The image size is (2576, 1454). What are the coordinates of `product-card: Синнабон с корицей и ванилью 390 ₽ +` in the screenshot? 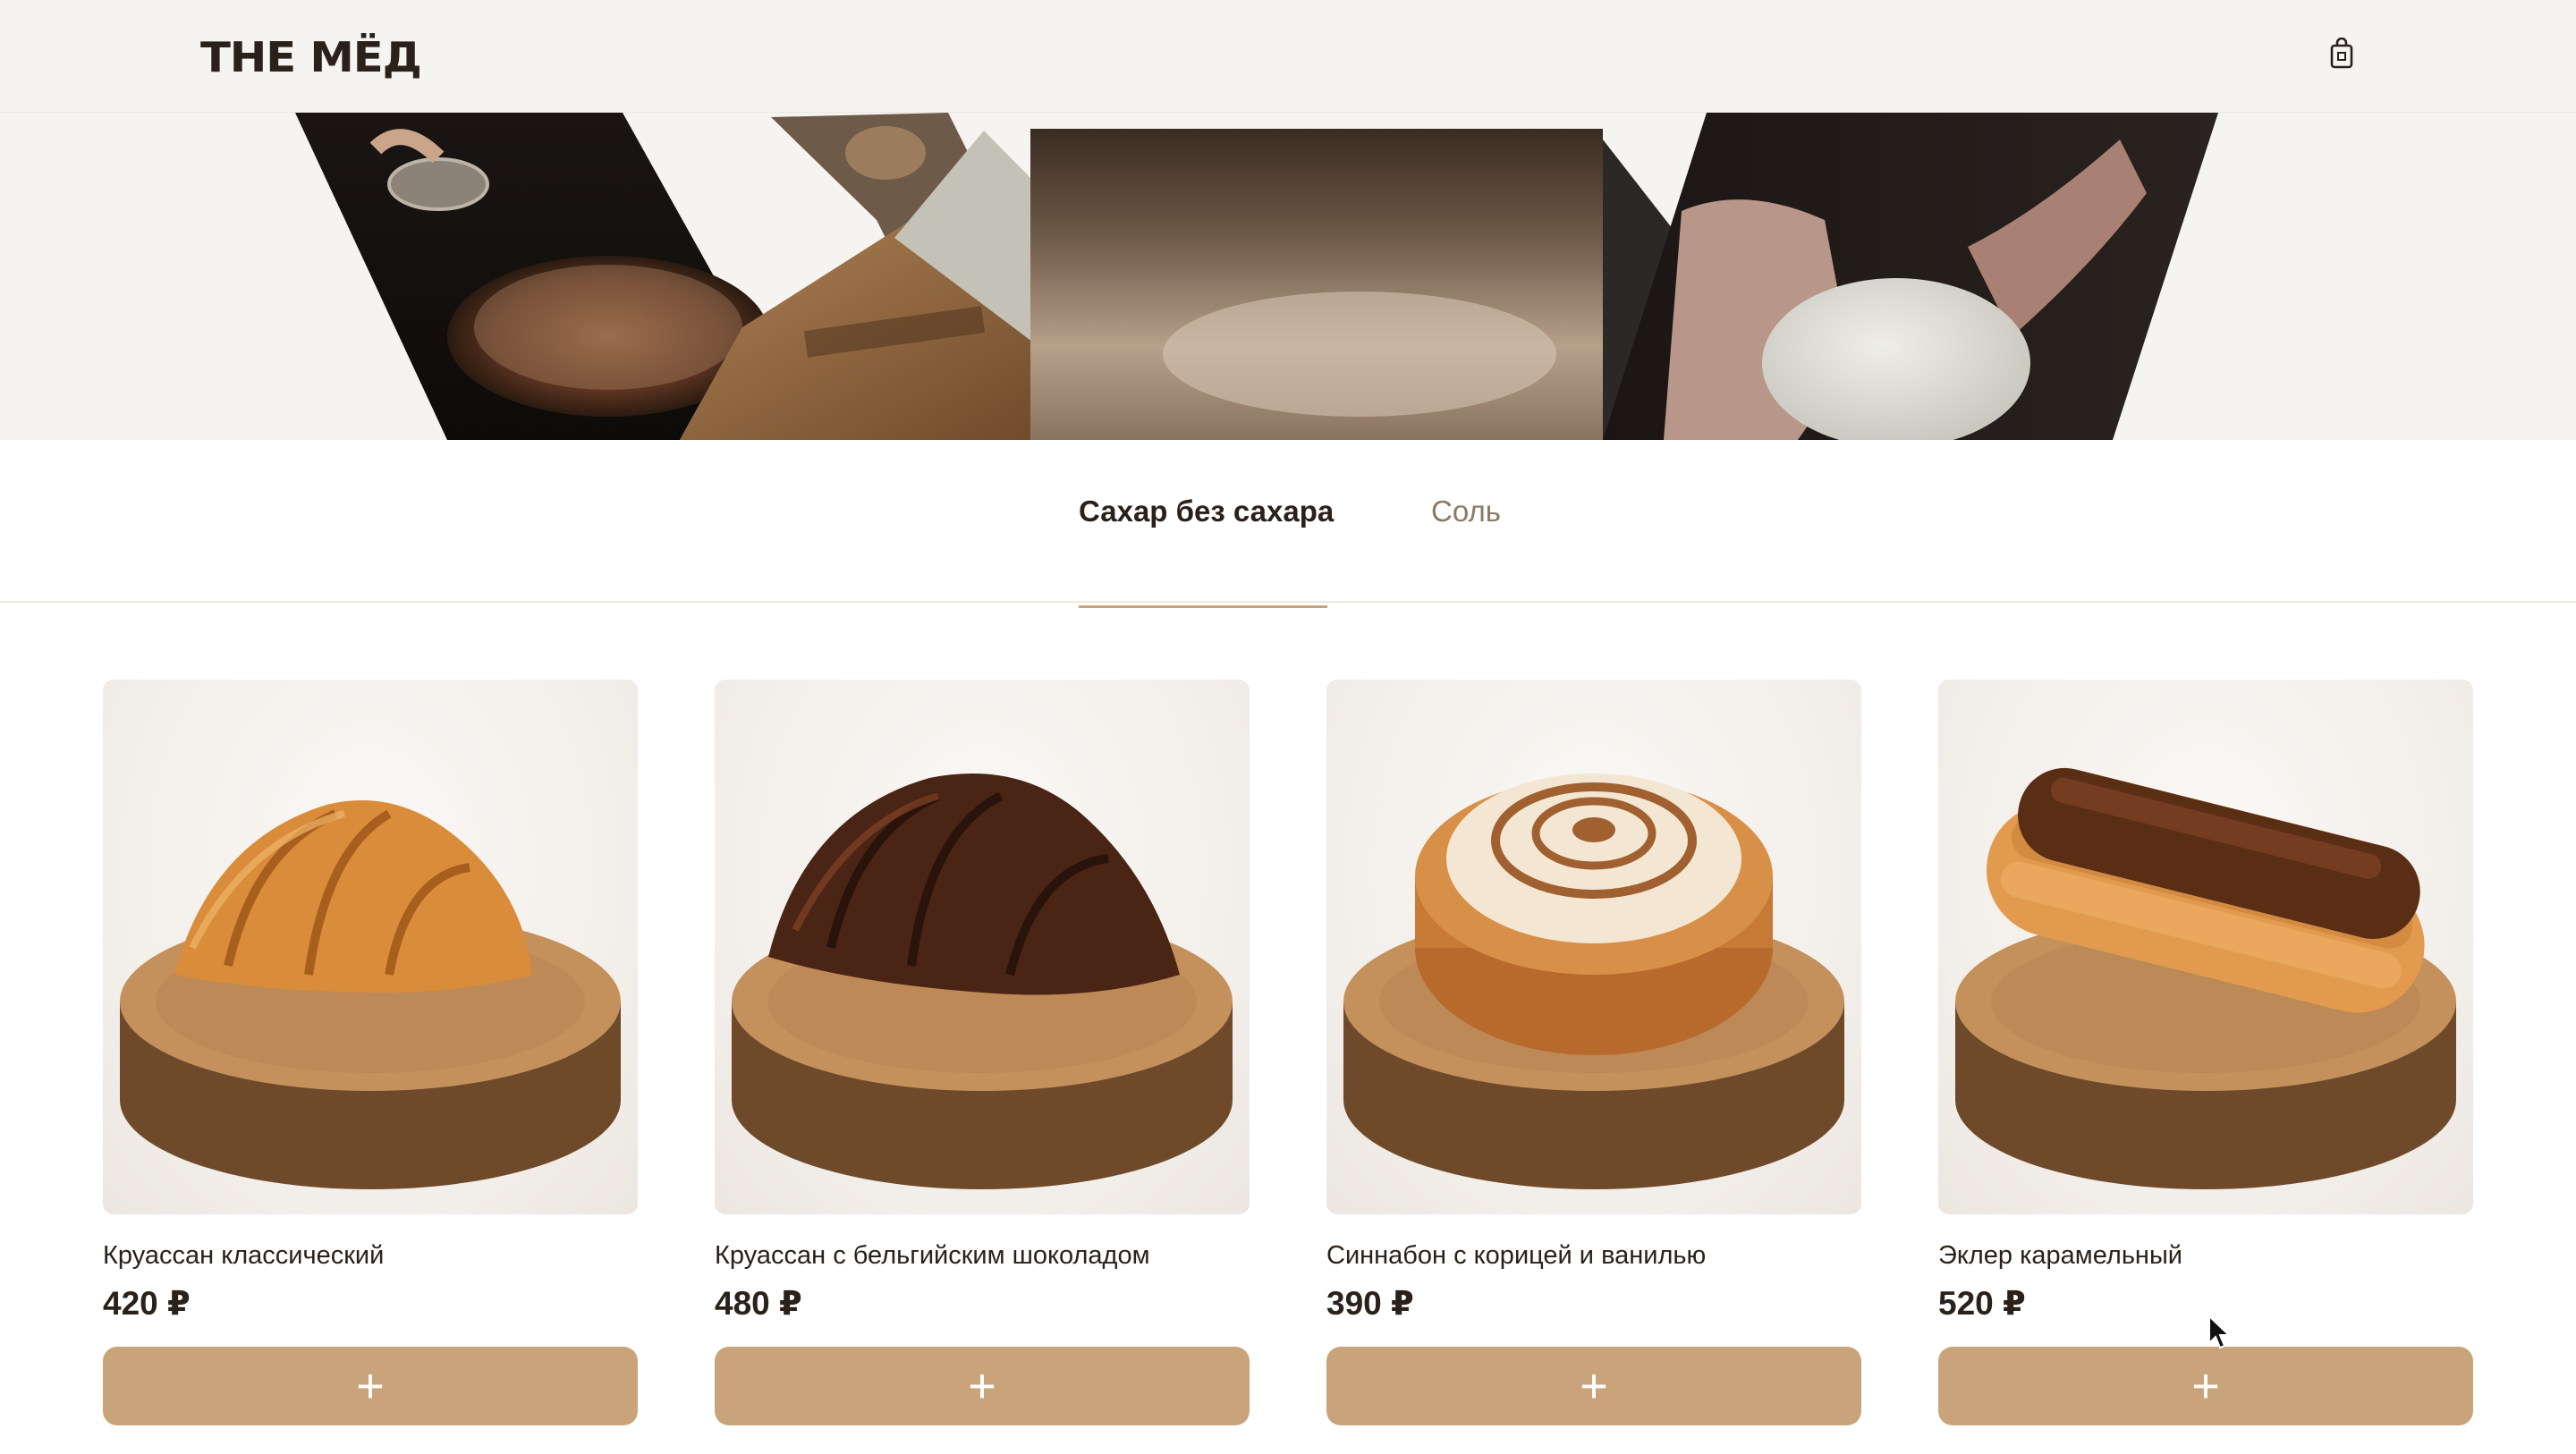 It's located at (1593, 1052).